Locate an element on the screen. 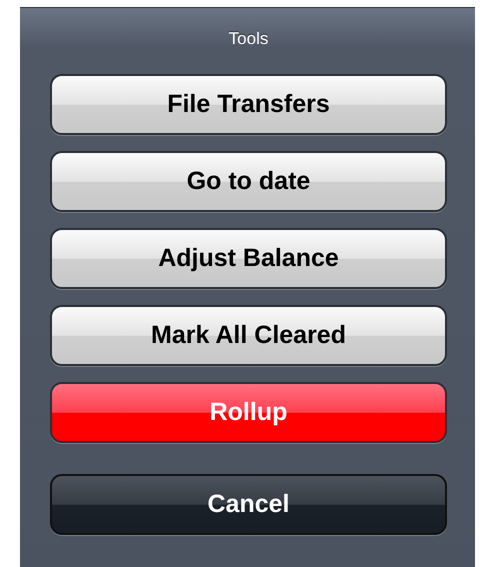  action-button: Mark All Cleared is located at coordinates (248, 335).